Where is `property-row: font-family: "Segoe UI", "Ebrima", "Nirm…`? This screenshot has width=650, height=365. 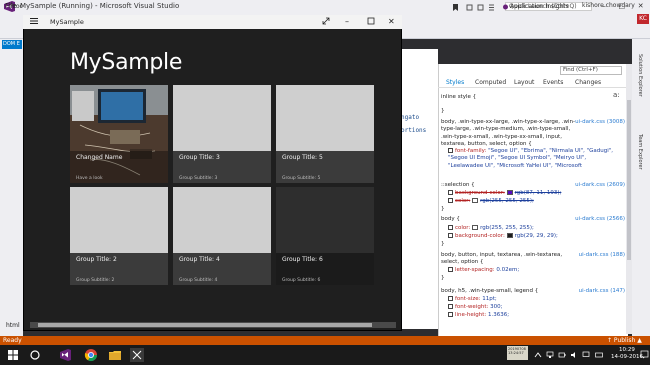
property-row: font-family: "Segoe UI", "Ebrima", "Nirm… is located at coordinates (535, 159).